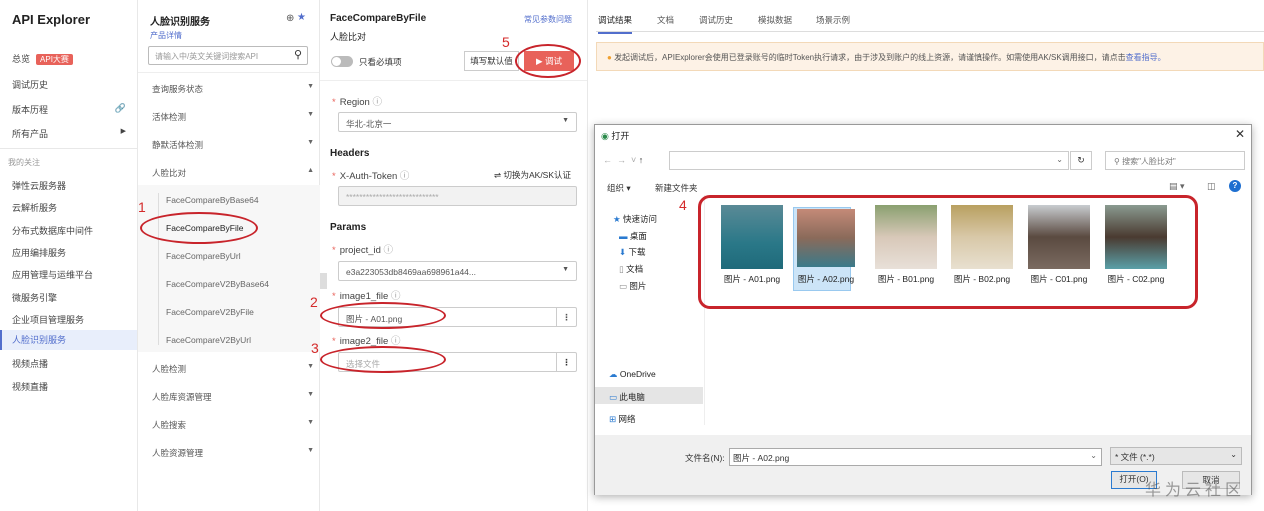  I want to click on select-value: 华北-北京一, so click(369, 124).